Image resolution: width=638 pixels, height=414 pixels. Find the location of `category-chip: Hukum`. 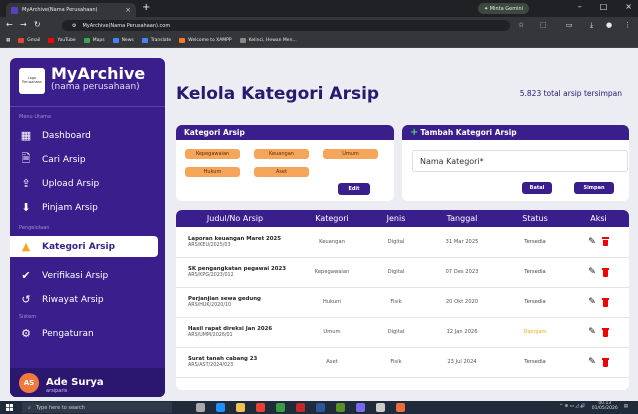

category-chip: Hukum is located at coordinates (212, 172).